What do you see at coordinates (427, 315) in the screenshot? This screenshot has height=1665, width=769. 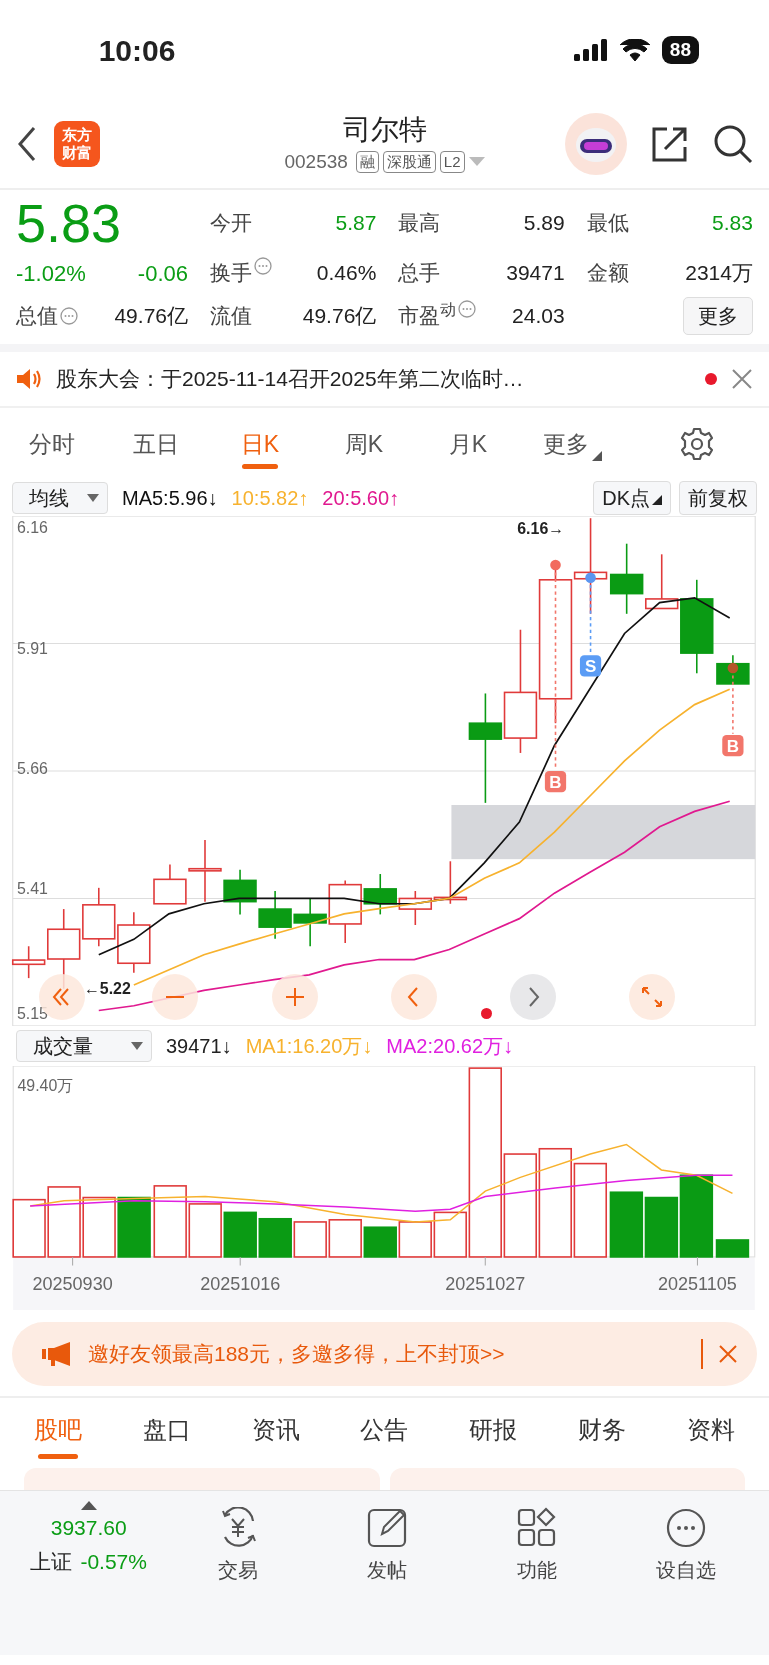 I see `stat-label: 市盈$^{动}$` at bounding box center [427, 315].